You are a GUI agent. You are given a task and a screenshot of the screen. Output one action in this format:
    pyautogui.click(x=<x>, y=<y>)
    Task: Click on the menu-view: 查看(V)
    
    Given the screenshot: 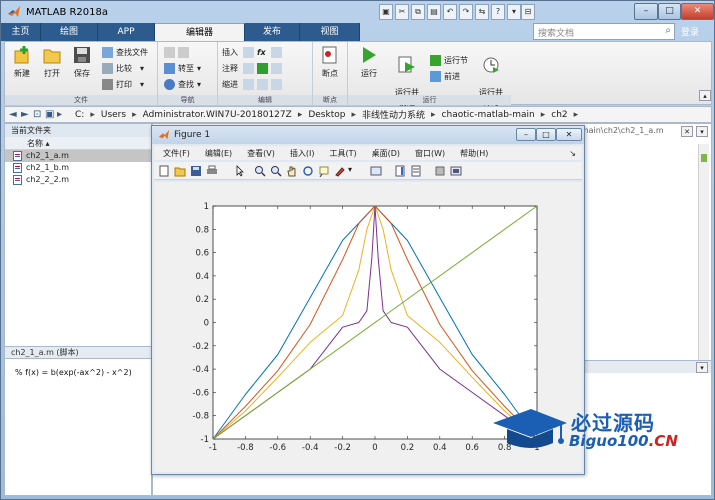 What is the action you would take?
    pyautogui.click(x=261, y=153)
    